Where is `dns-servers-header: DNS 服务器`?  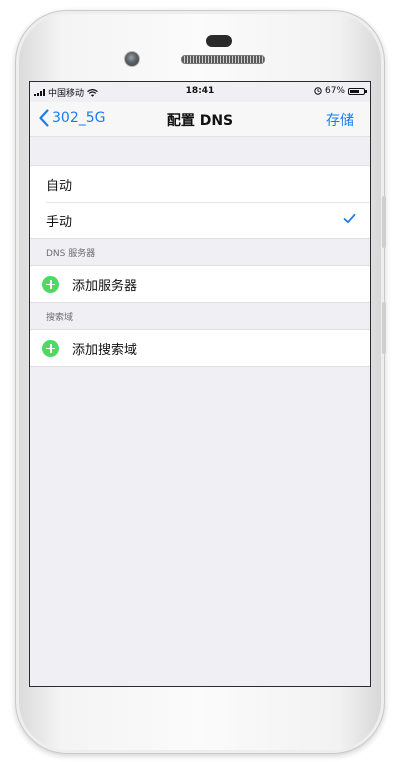
dns-servers-header: DNS 服务器 is located at coordinates (71, 254).